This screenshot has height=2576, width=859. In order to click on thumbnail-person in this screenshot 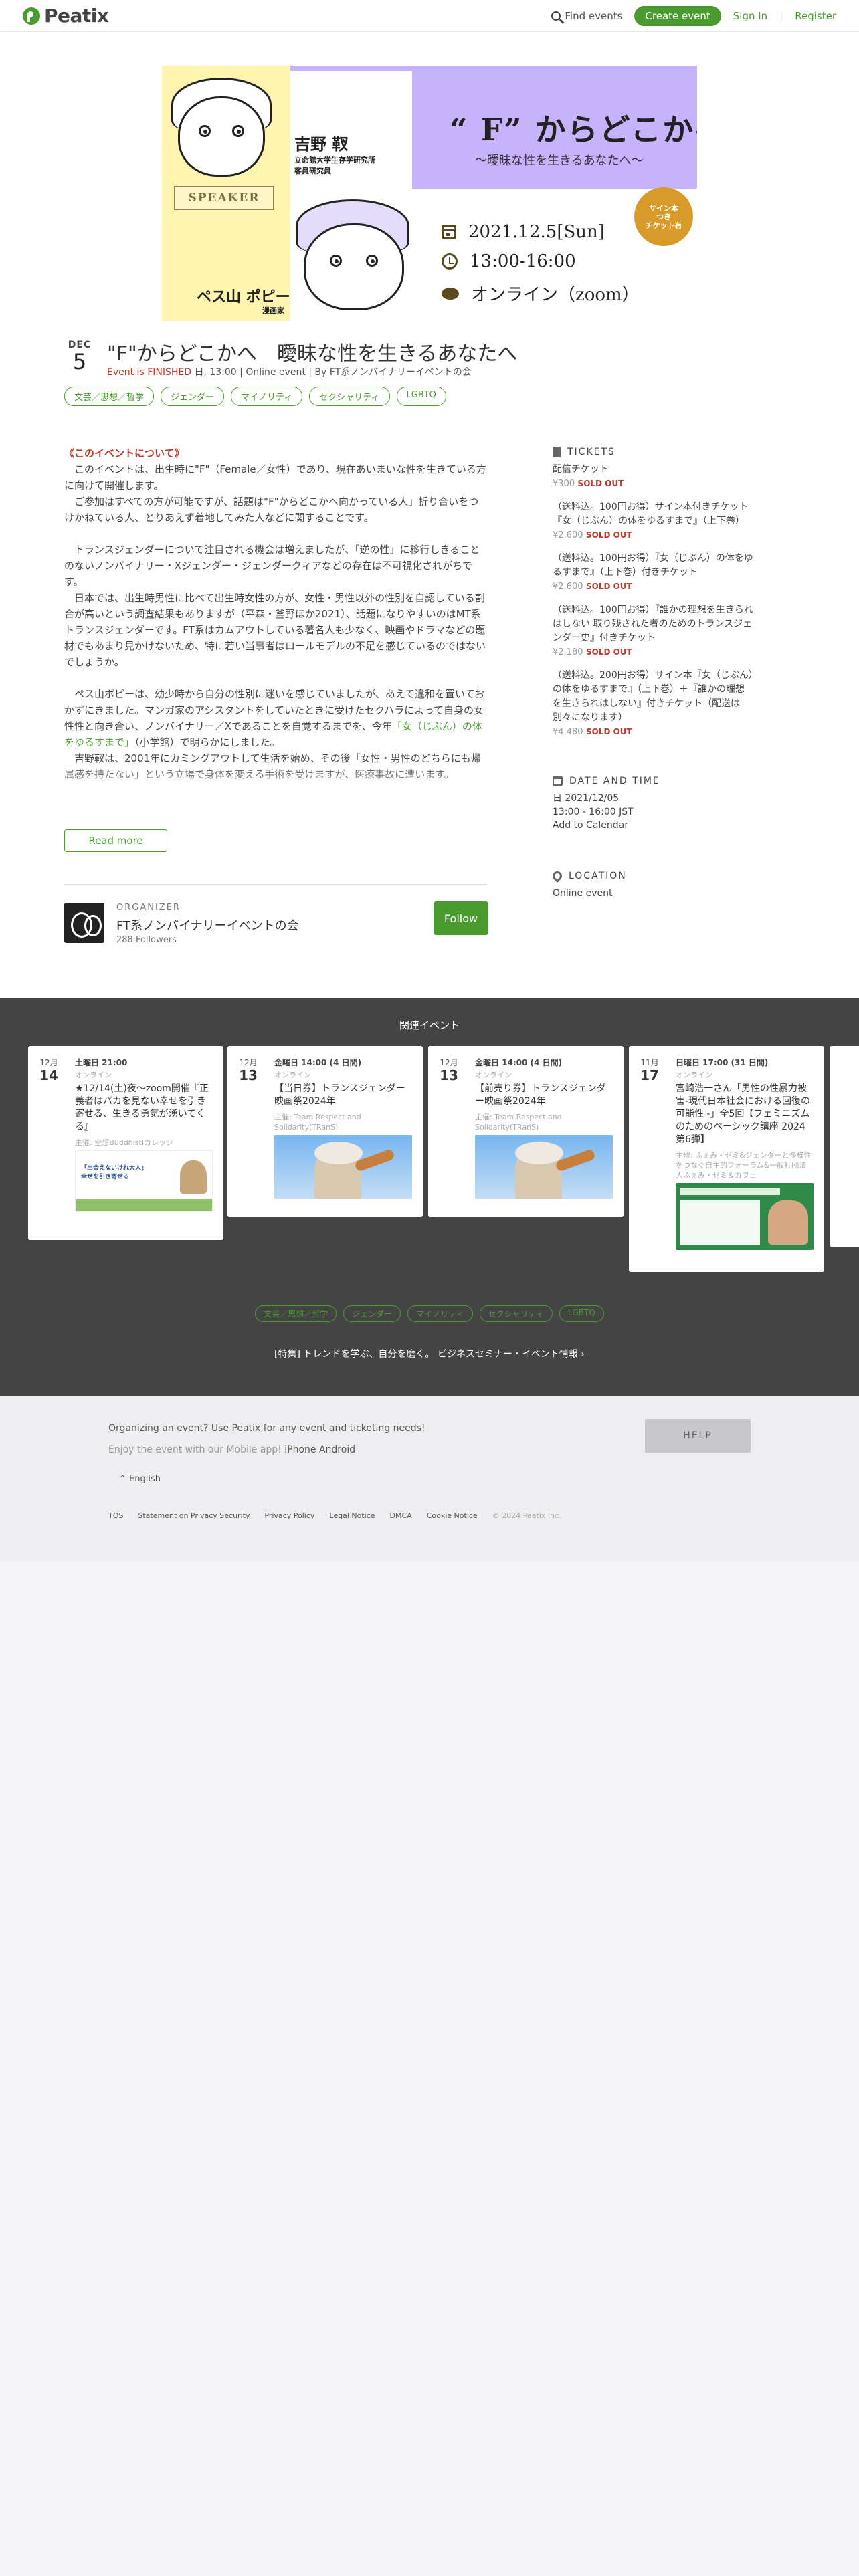, I will do `click(193, 1177)`.